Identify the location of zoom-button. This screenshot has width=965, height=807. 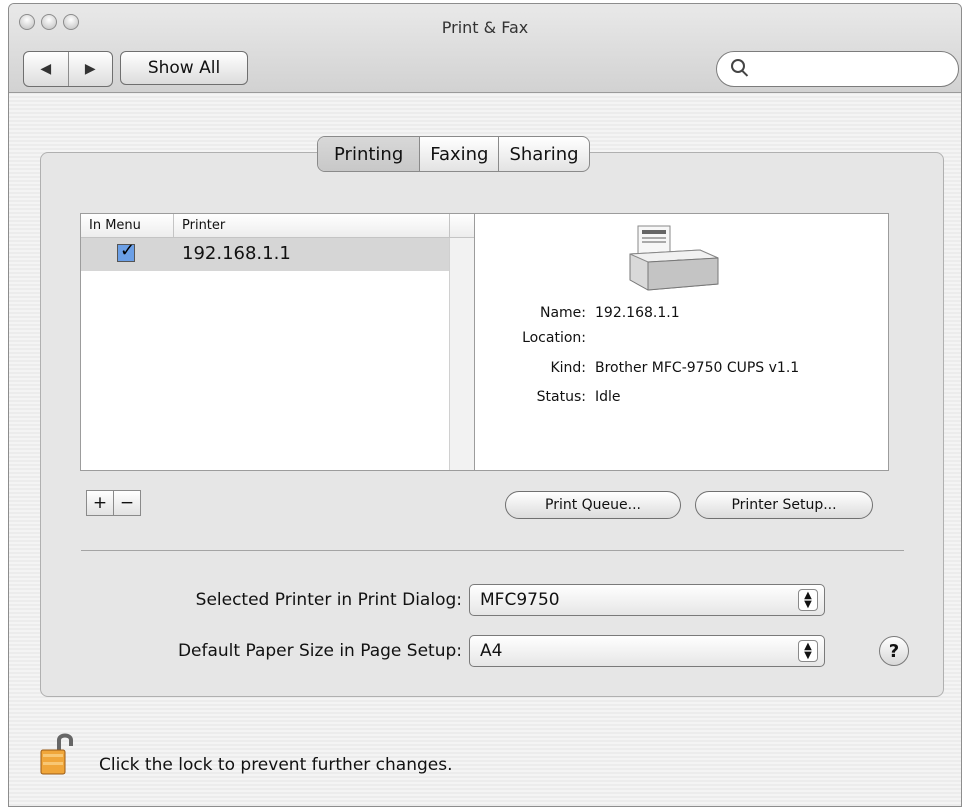
(71, 22).